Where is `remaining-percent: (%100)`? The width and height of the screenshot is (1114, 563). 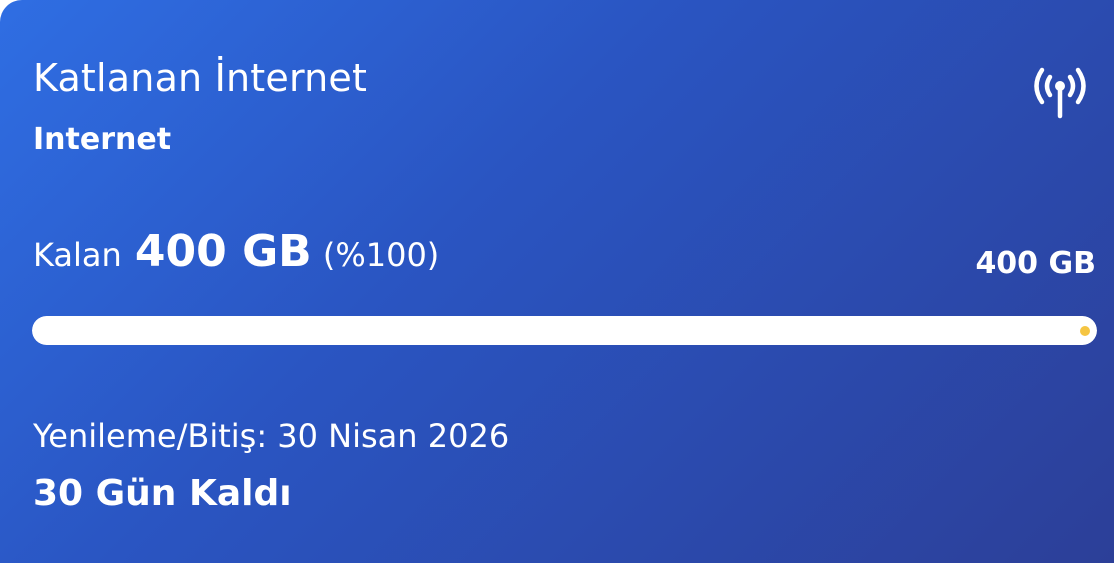
remaining-percent: (%100) is located at coordinates (381, 255).